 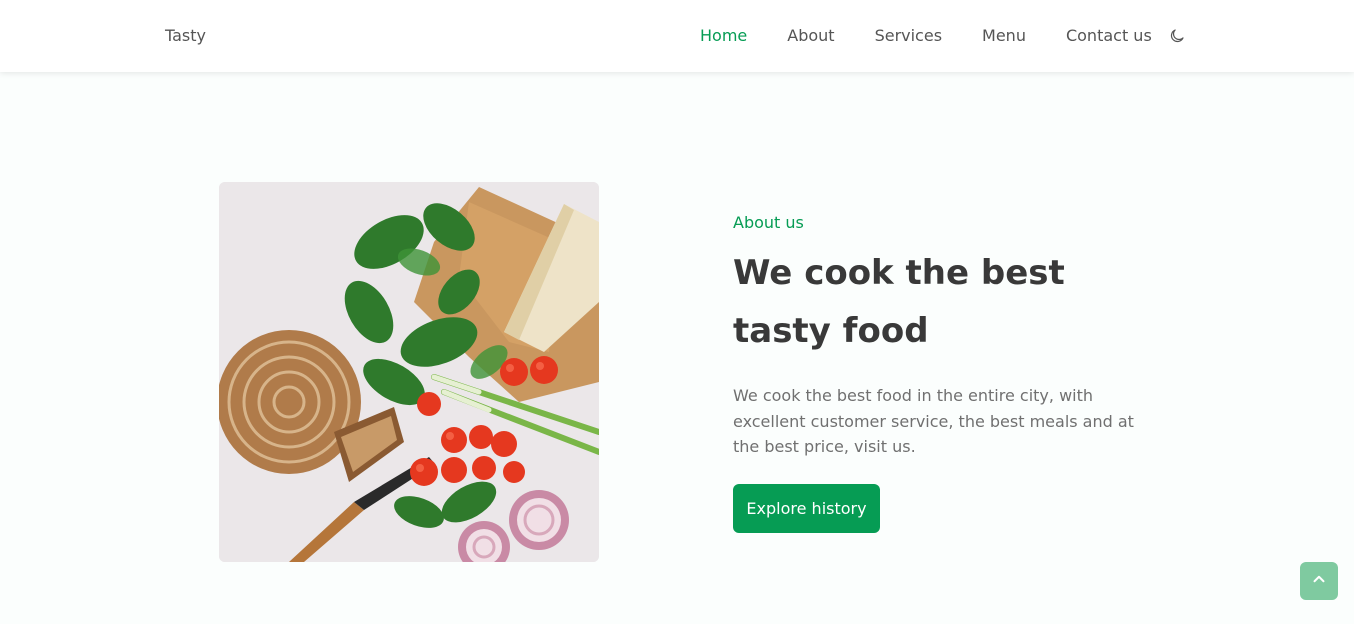 I want to click on chevron-up-icon, so click(x=1319, y=581).